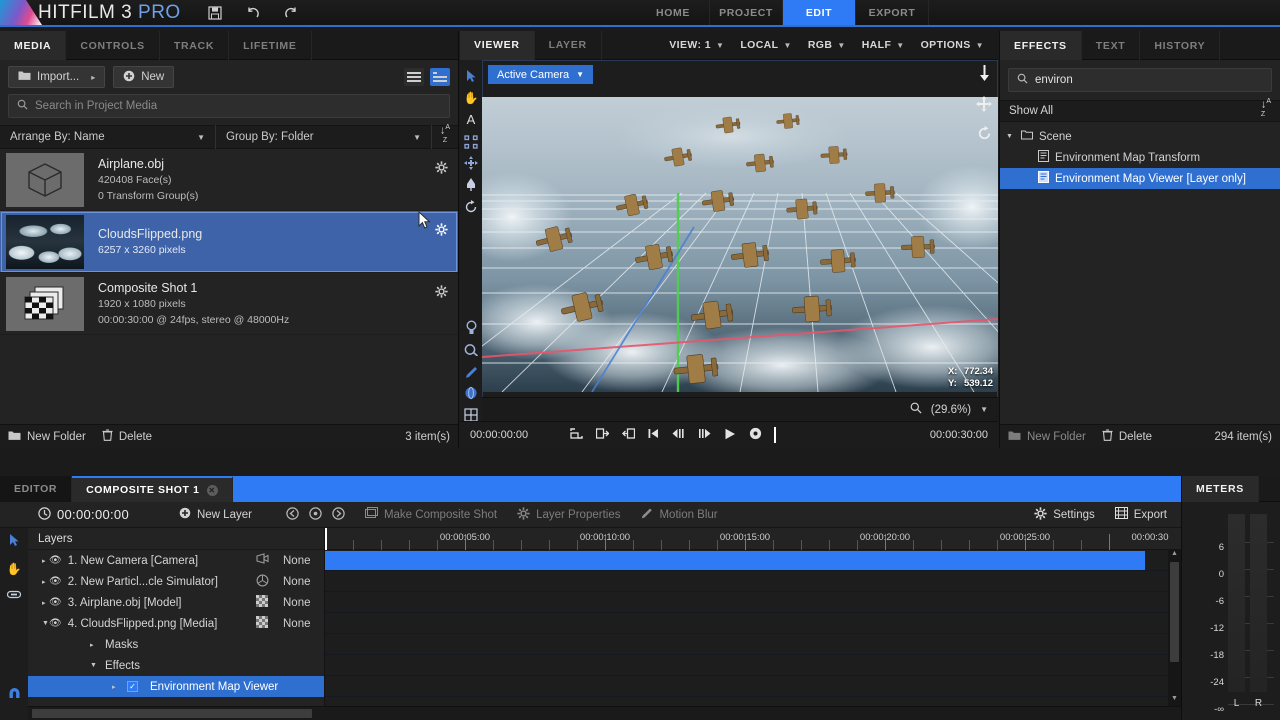 The height and width of the screenshot is (720, 1280). I want to click on viewer-channel-dropdown: RGB ▼, so click(827, 45).